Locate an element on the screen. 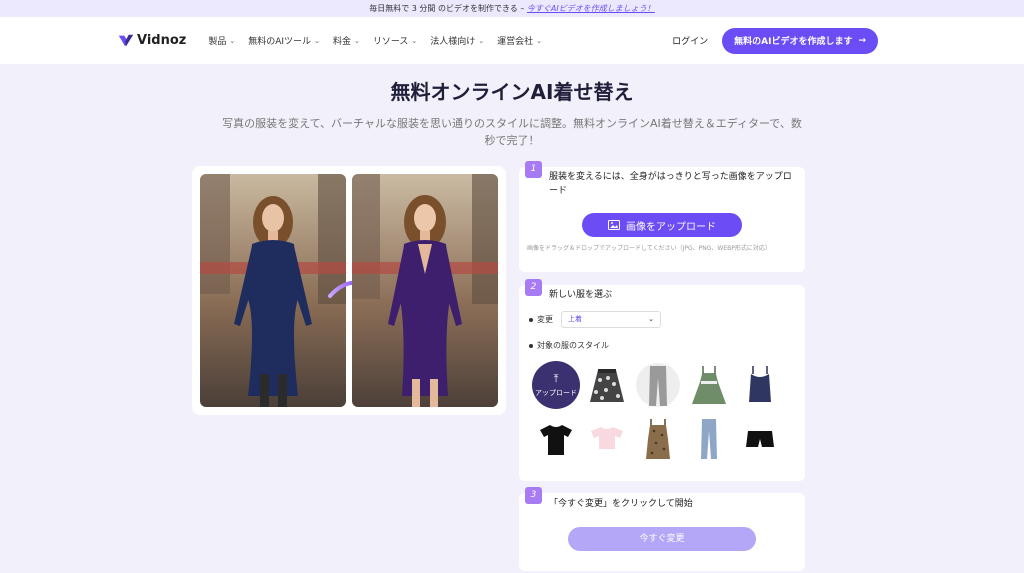 Image resolution: width=1024 pixels, height=573 pixels. grey-pants-icon is located at coordinates (658, 385).